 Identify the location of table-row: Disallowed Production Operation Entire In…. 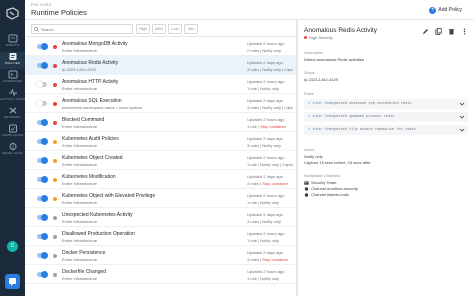
(161, 236).